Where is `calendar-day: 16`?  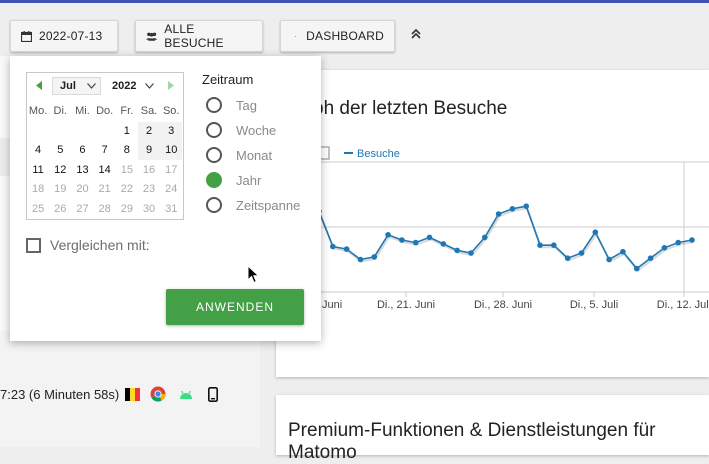 calendar-day: 16 is located at coordinates (149, 169).